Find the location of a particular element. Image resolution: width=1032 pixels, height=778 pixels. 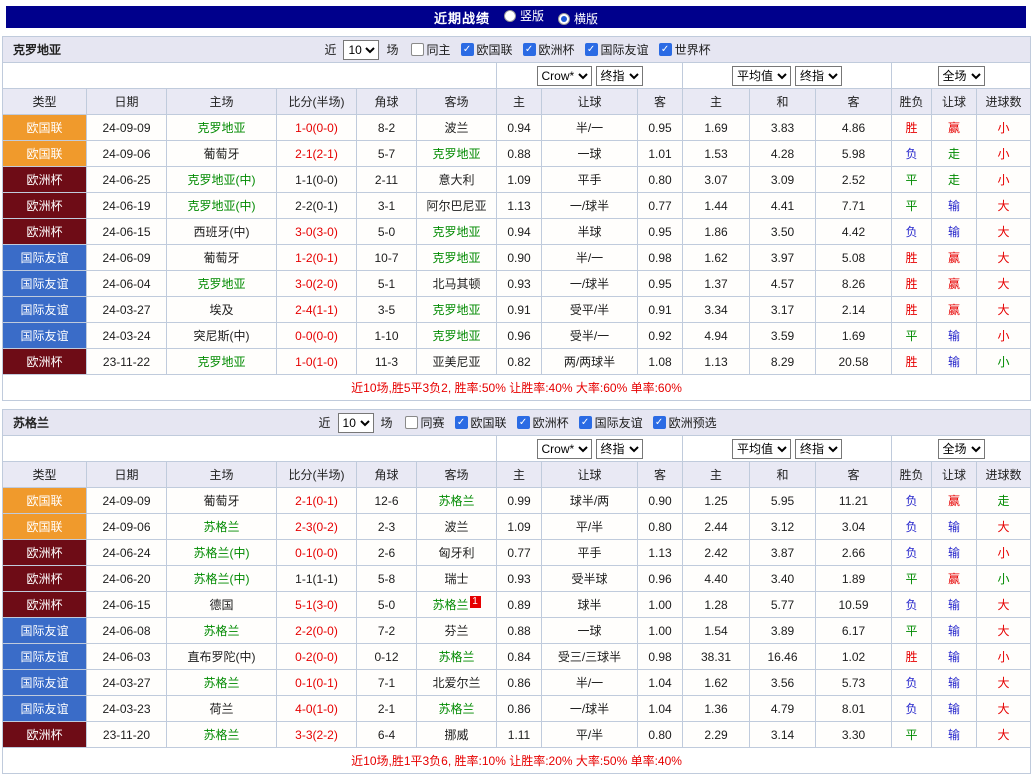

column-header: 进球数 is located at coordinates (1003, 474).